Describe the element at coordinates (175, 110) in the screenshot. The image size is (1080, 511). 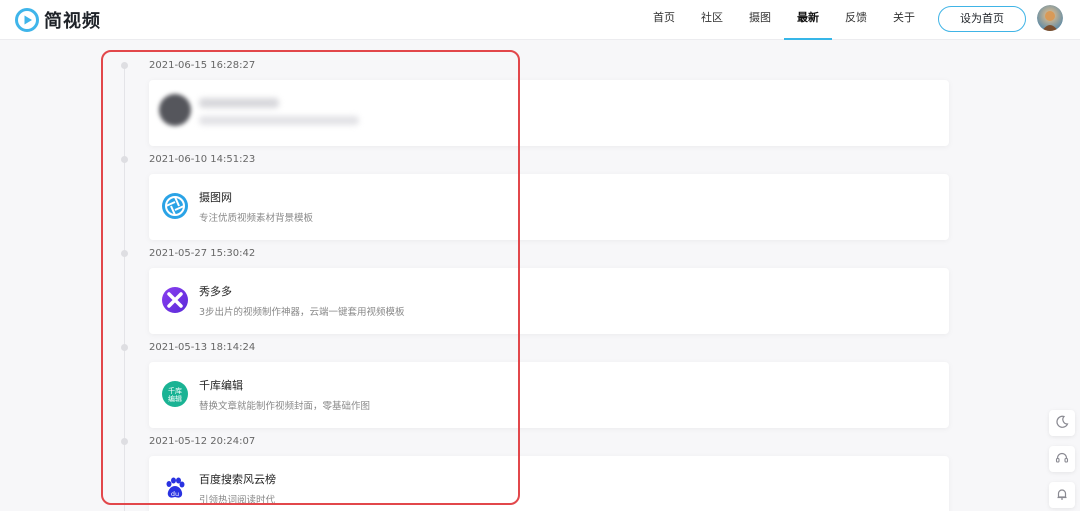
I see `blurred-avatar-icon` at that location.